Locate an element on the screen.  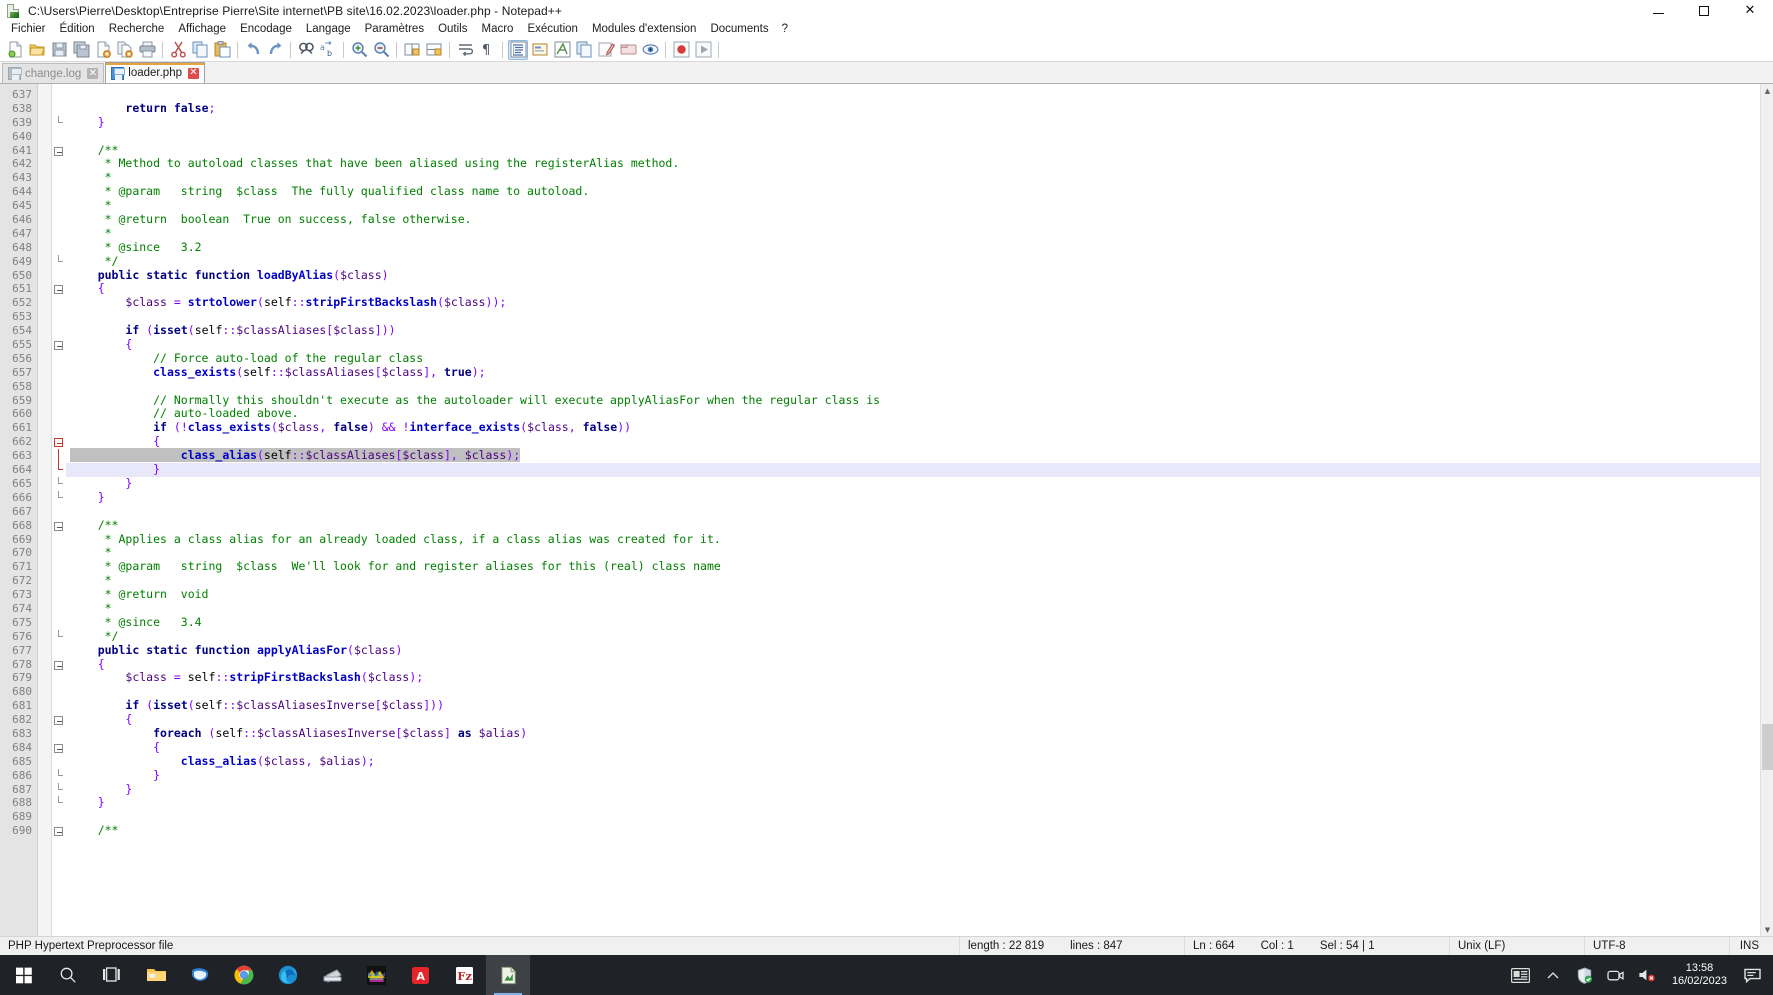
code-line: return false; is located at coordinates (919, 108).